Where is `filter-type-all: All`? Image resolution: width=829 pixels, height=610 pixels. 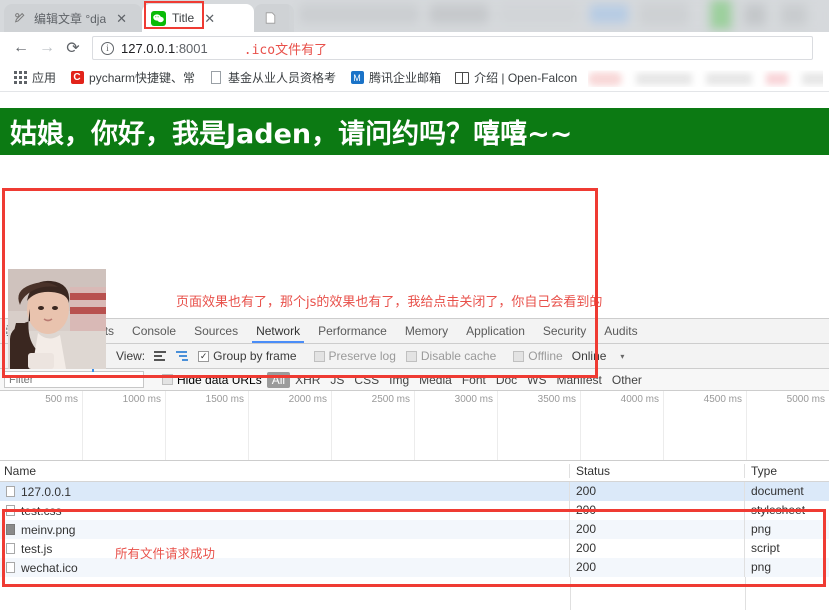 filter-type-all: All is located at coordinates (278, 379).